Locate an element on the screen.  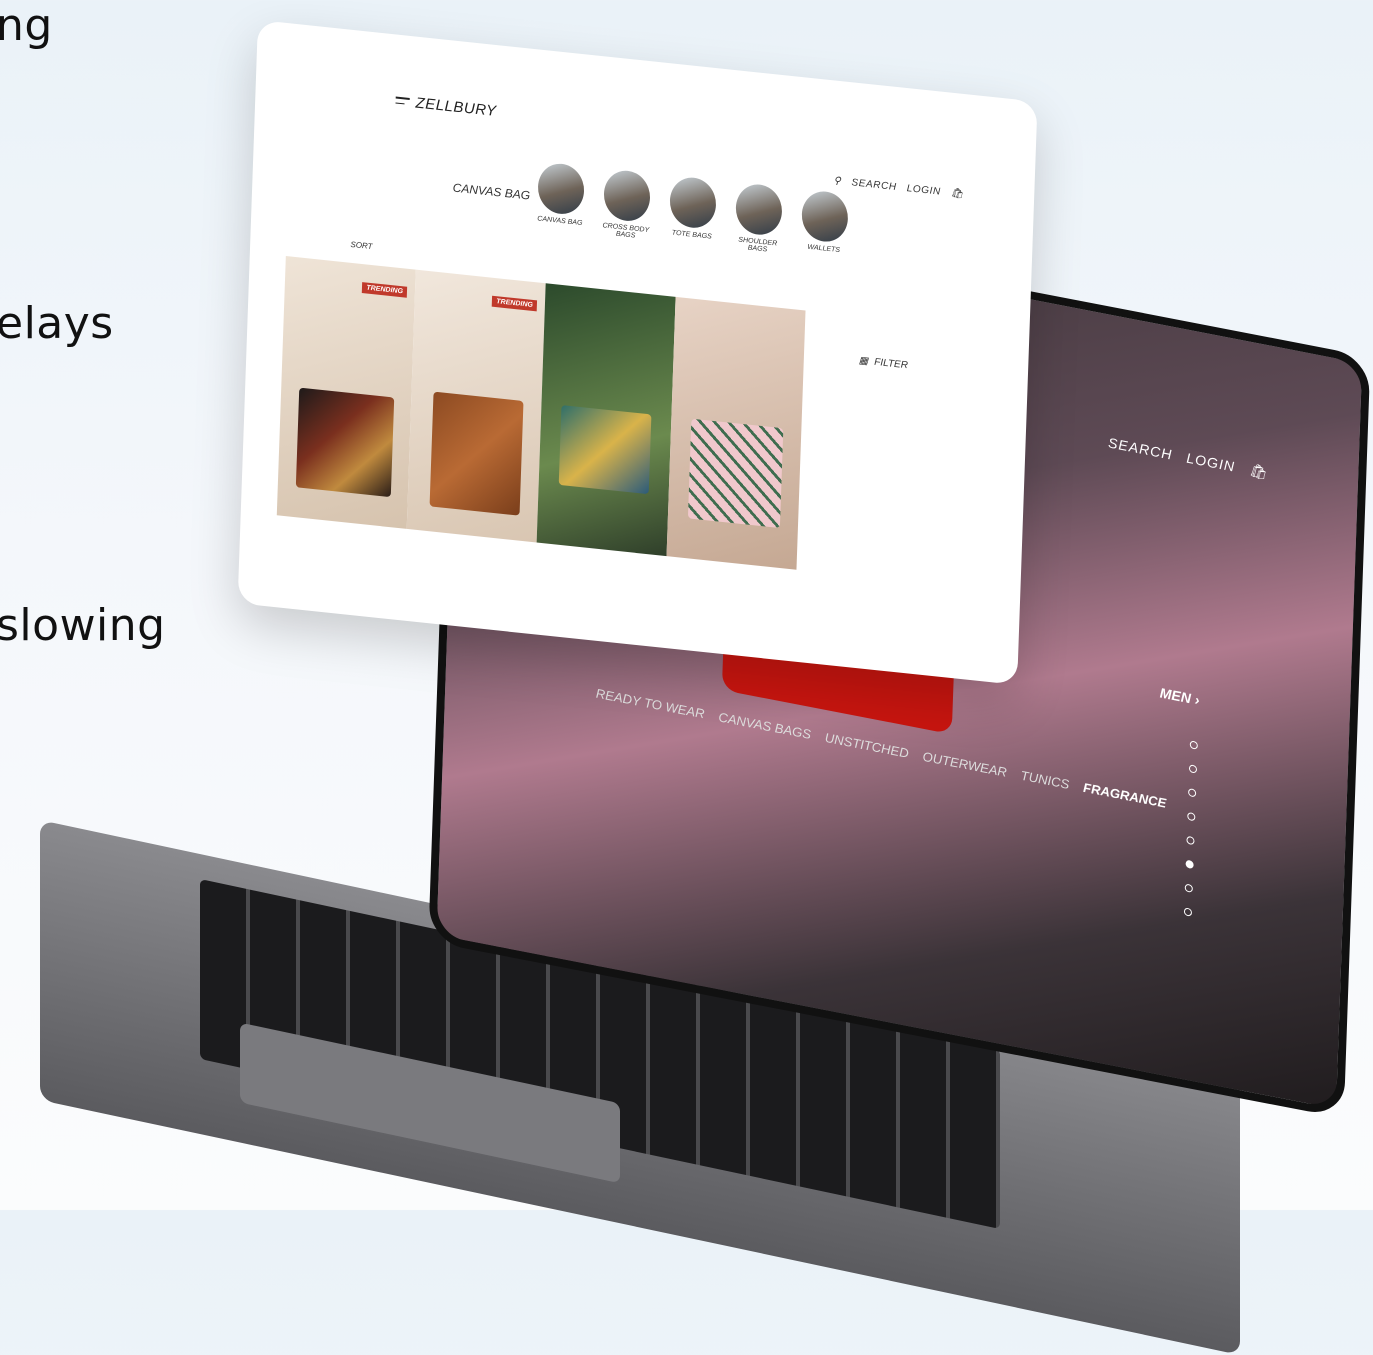
product-grid: TRENDING TRENDING is located at coordinates (541, 413).